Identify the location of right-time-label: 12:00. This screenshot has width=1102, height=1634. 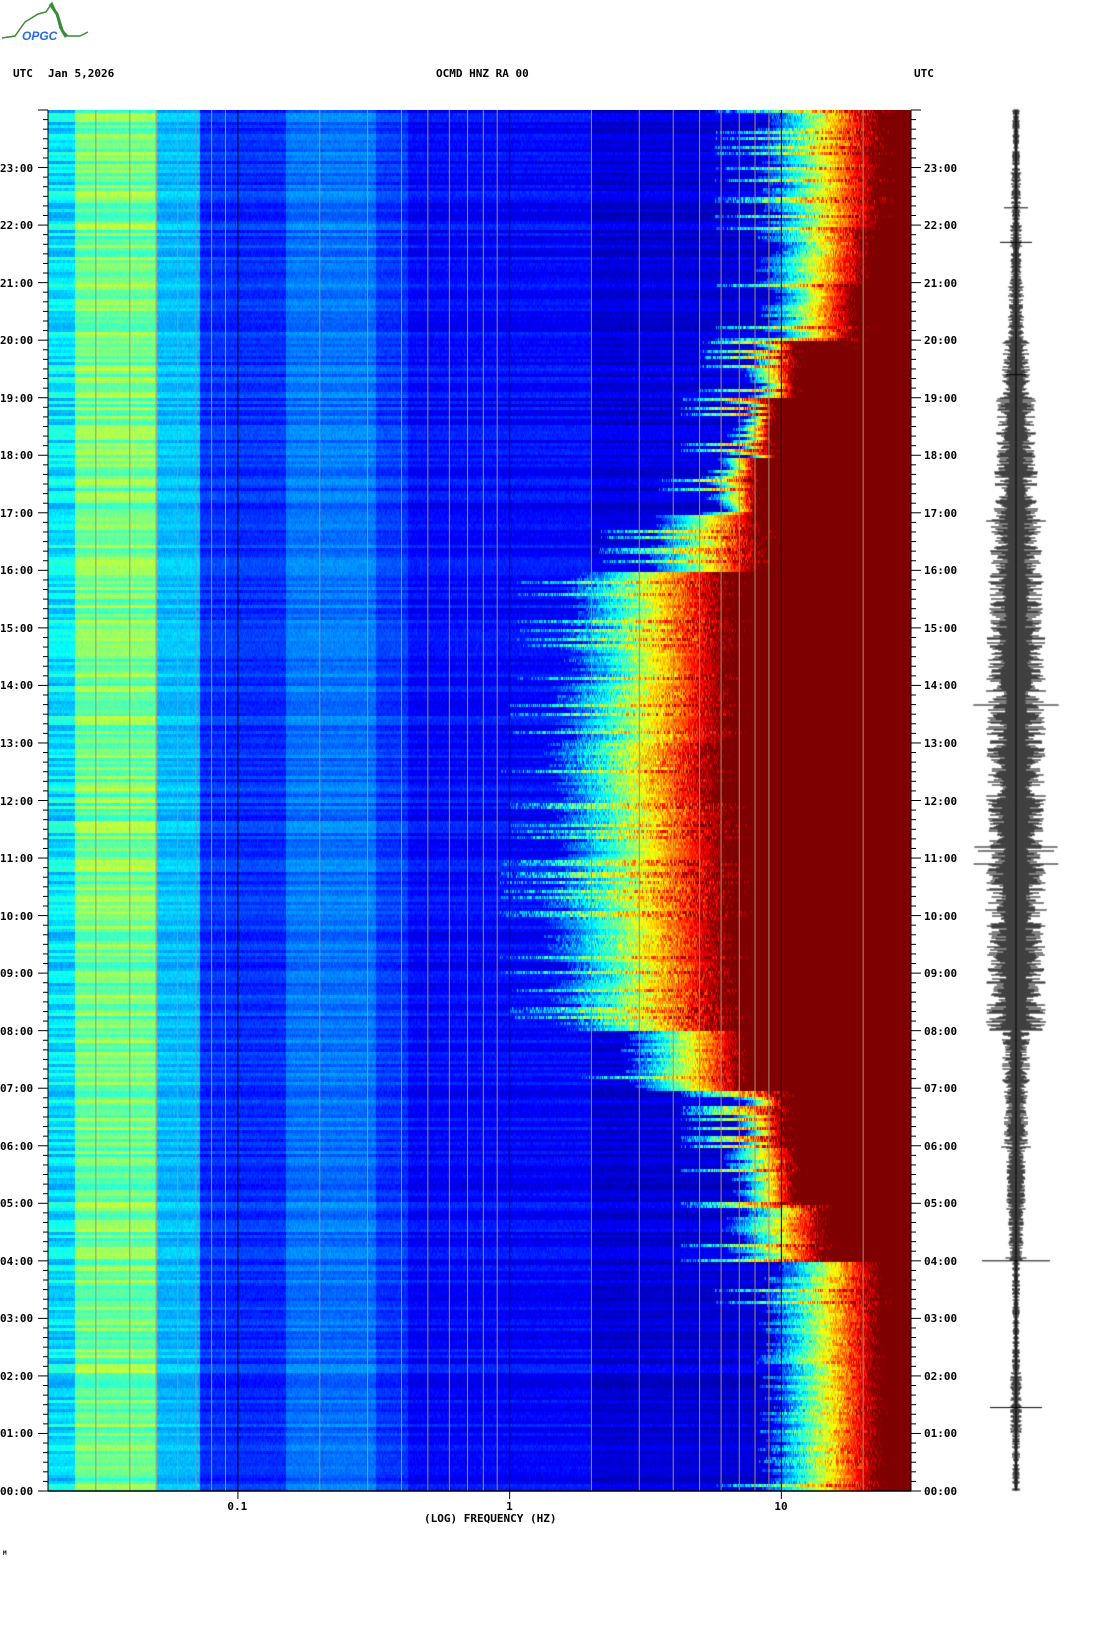
(941, 801).